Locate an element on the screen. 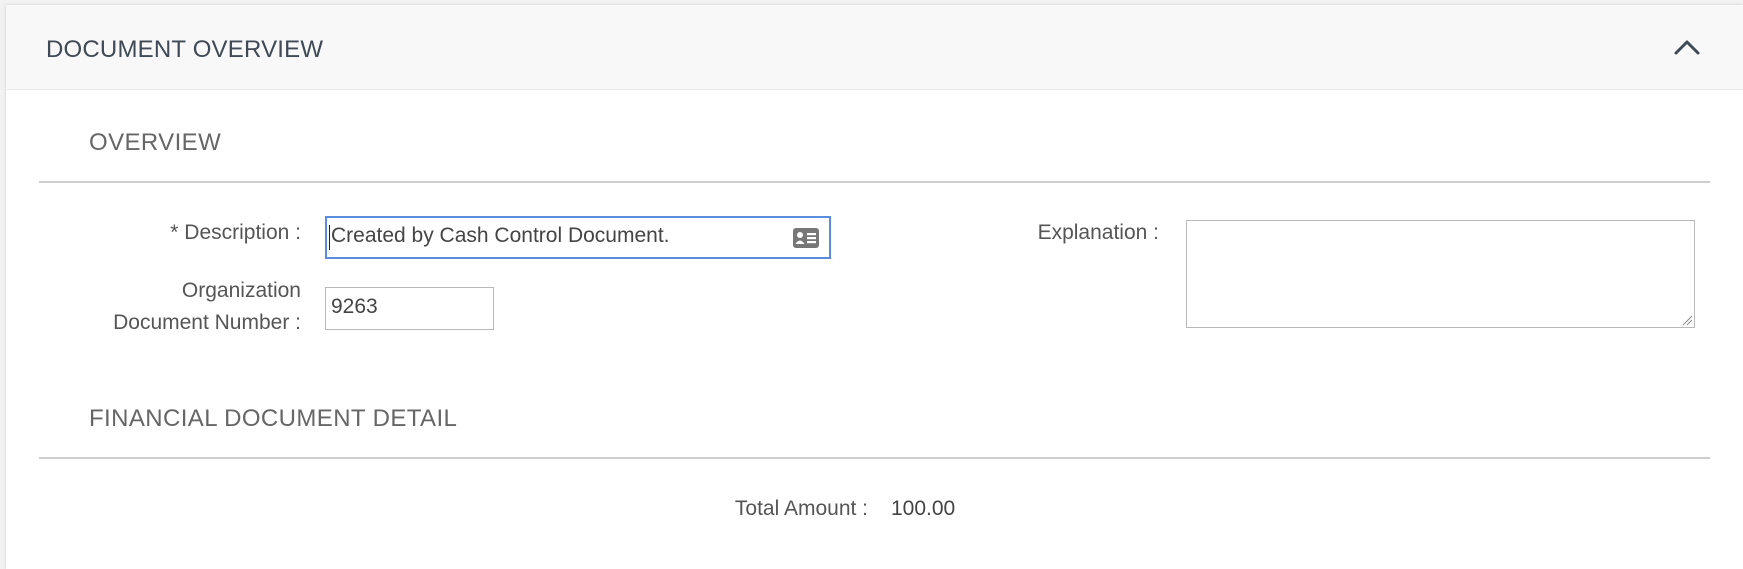 Image resolution: width=1743 pixels, height=569 pixels. explanation-label: Explanation : is located at coordinates (1098, 232).